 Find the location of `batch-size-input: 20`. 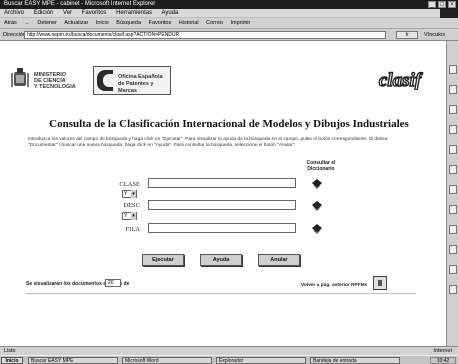

batch-size-input: 20 is located at coordinates (113, 283).